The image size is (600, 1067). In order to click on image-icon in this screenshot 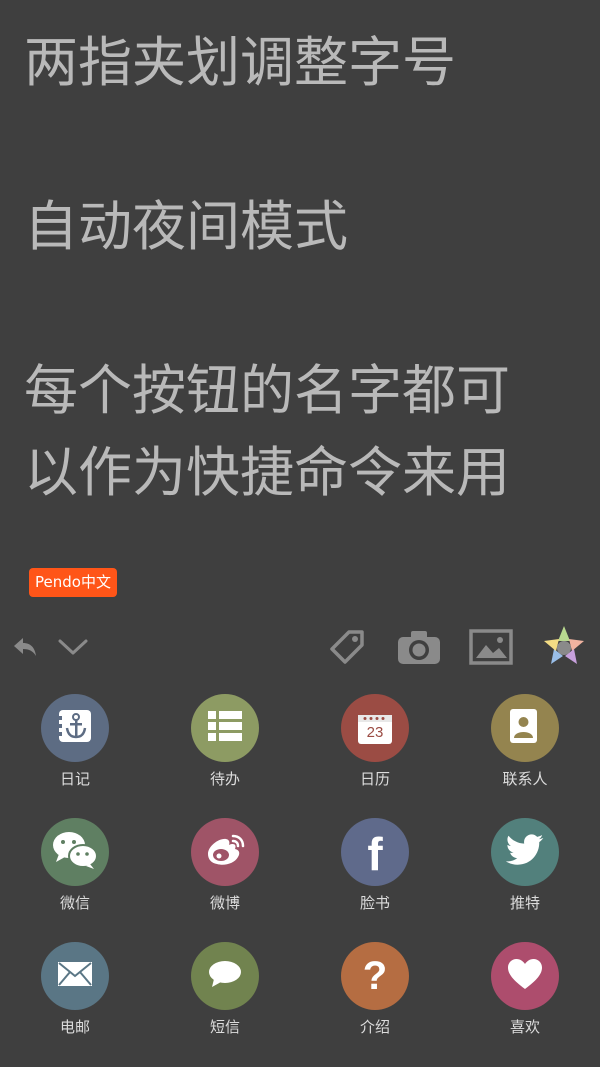, I will do `click(491, 647)`.